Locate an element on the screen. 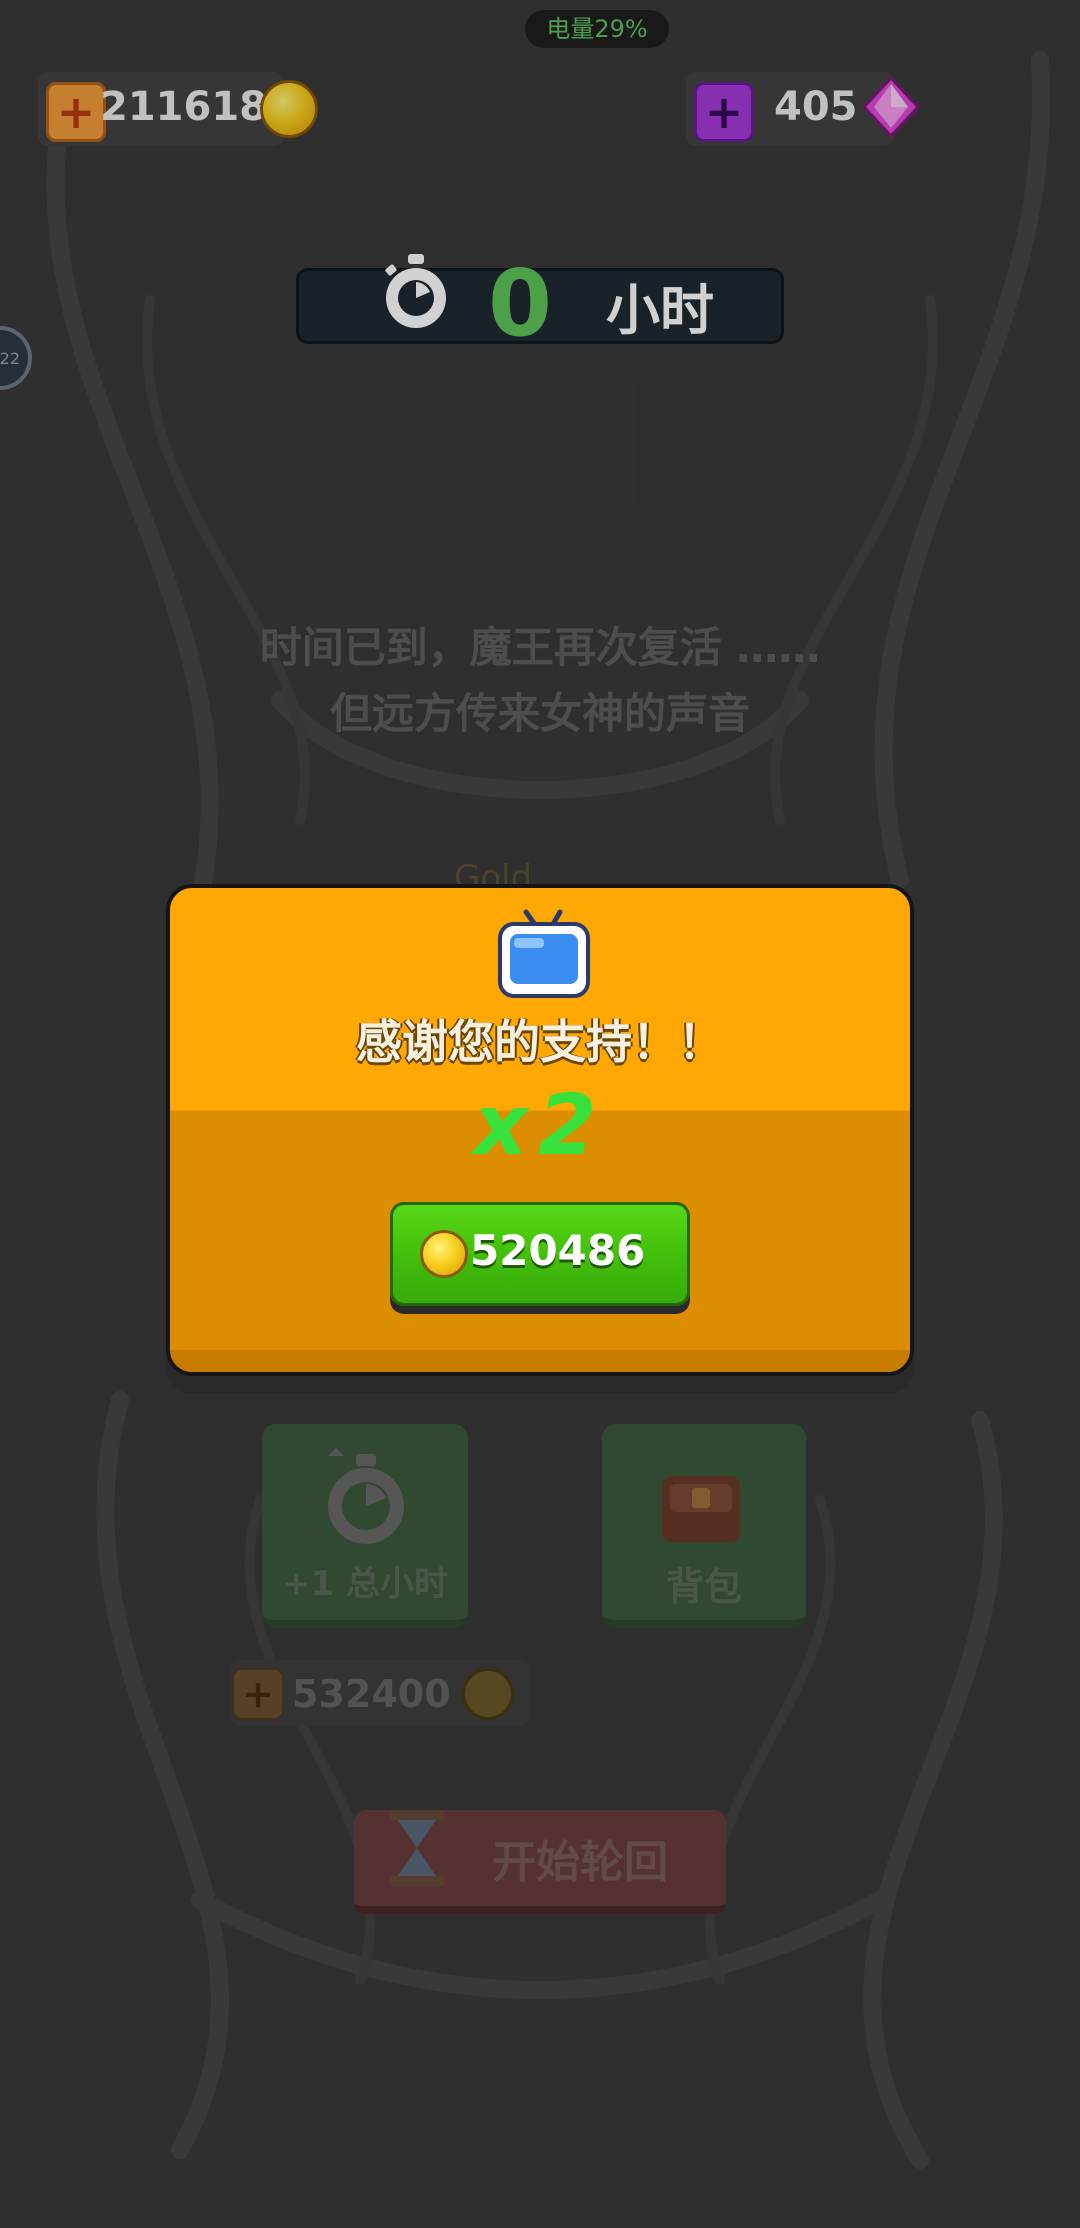 The image size is (1080, 2228). reward-multiplier: x2 is located at coordinates (540, 1125).